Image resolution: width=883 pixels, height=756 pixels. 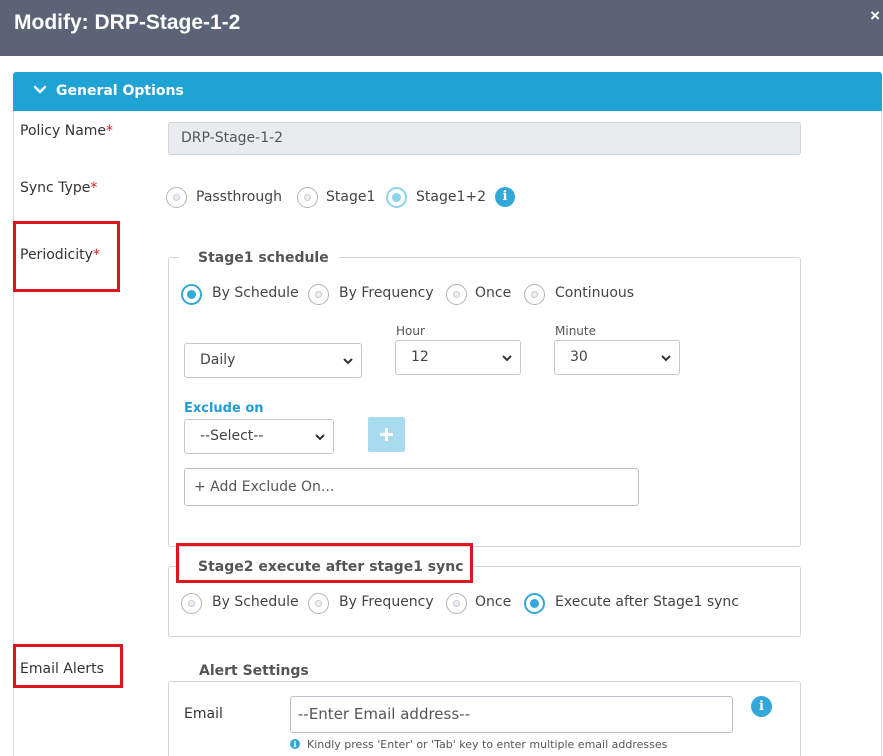 What do you see at coordinates (647, 602) in the screenshot?
I see `stage2-execute-after-label: Execute after Stage1 sync` at bounding box center [647, 602].